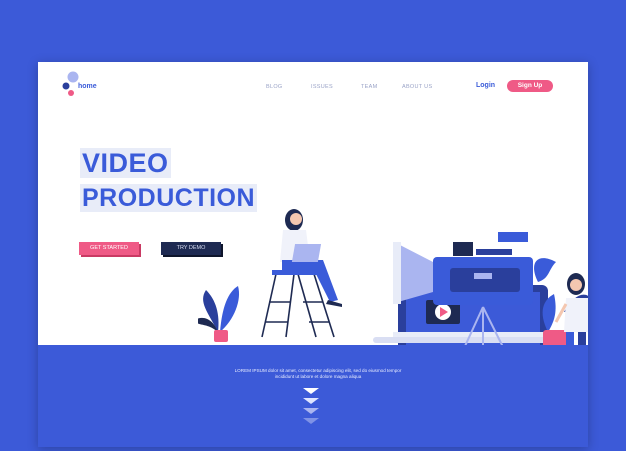 The height and width of the screenshot is (451, 626). What do you see at coordinates (274, 87) in the screenshot?
I see `nav-blog: BLOG` at bounding box center [274, 87].